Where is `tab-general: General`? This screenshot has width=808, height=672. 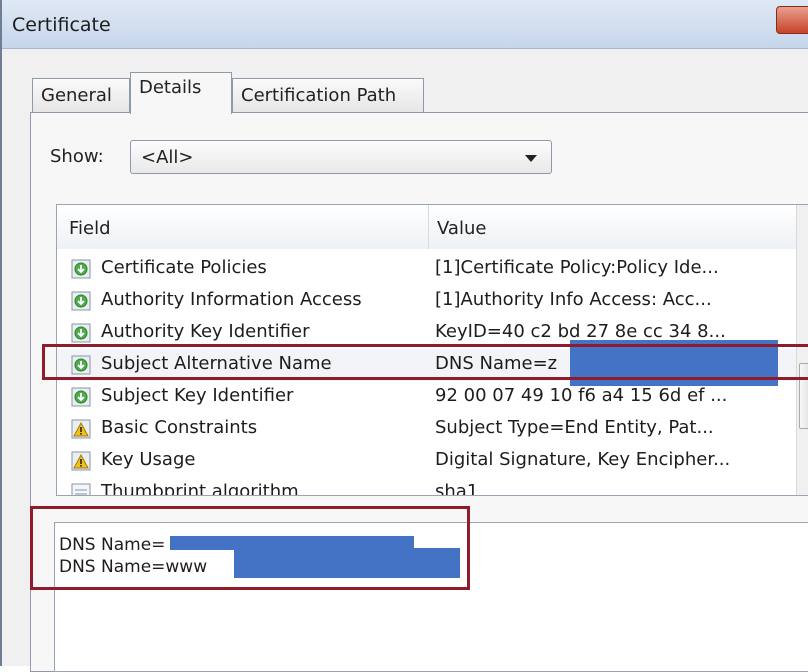
tab-general: General is located at coordinates (81, 95).